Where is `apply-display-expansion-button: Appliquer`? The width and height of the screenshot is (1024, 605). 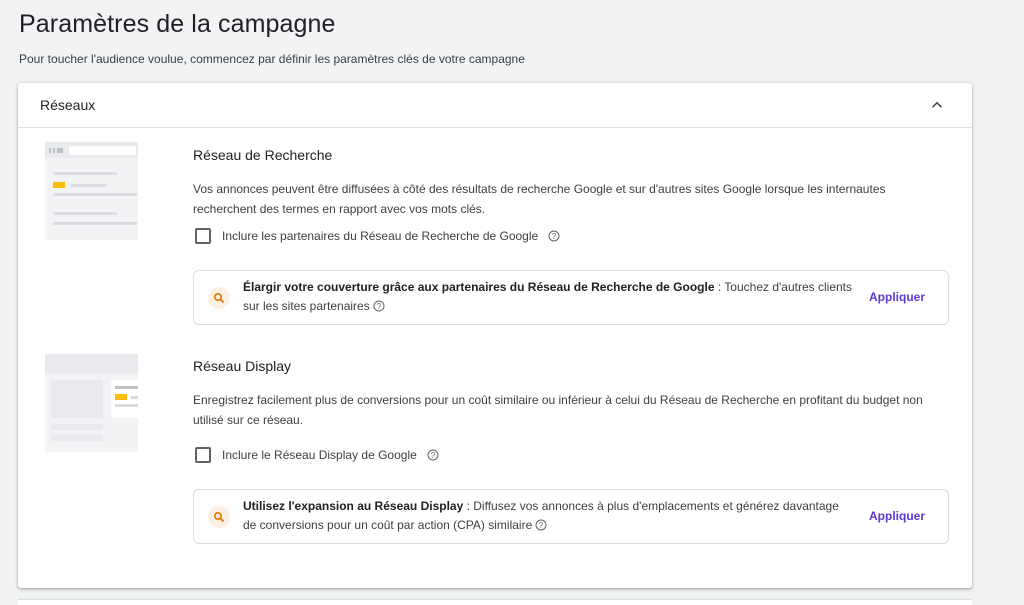
apply-display-expansion-button: Appliquer is located at coordinates (897, 516).